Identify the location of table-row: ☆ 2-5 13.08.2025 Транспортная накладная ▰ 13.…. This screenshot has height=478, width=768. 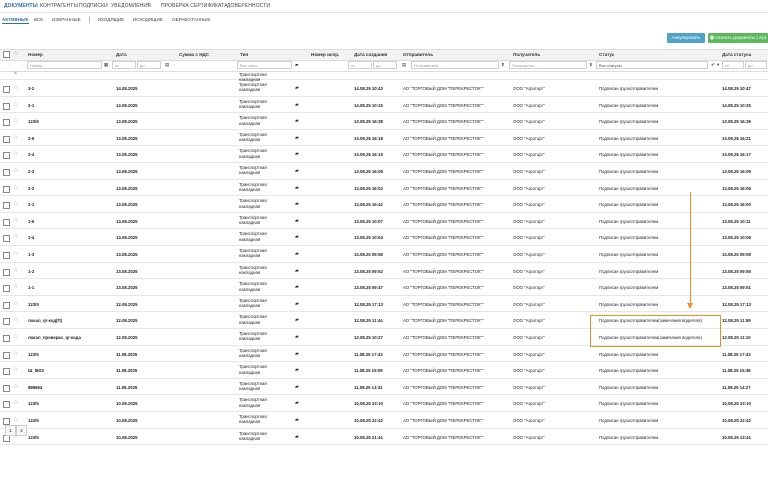
(384, 138).